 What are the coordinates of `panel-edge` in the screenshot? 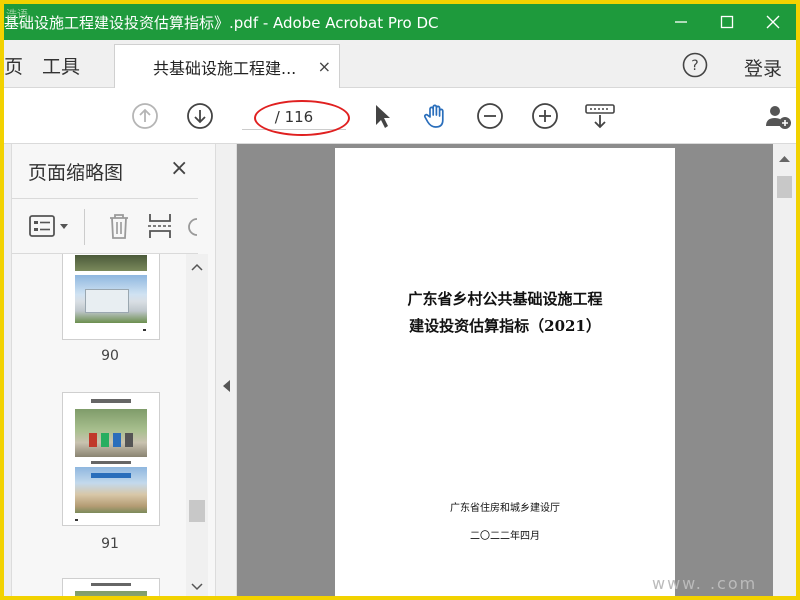 It's located at (8, 370).